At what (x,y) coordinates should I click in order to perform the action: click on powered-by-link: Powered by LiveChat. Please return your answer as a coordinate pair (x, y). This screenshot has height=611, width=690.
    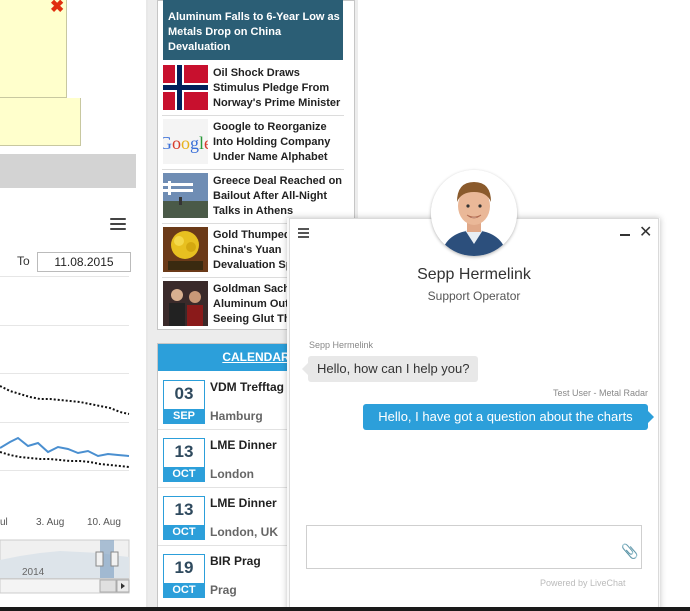
    Looking at the image, I should click on (583, 583).